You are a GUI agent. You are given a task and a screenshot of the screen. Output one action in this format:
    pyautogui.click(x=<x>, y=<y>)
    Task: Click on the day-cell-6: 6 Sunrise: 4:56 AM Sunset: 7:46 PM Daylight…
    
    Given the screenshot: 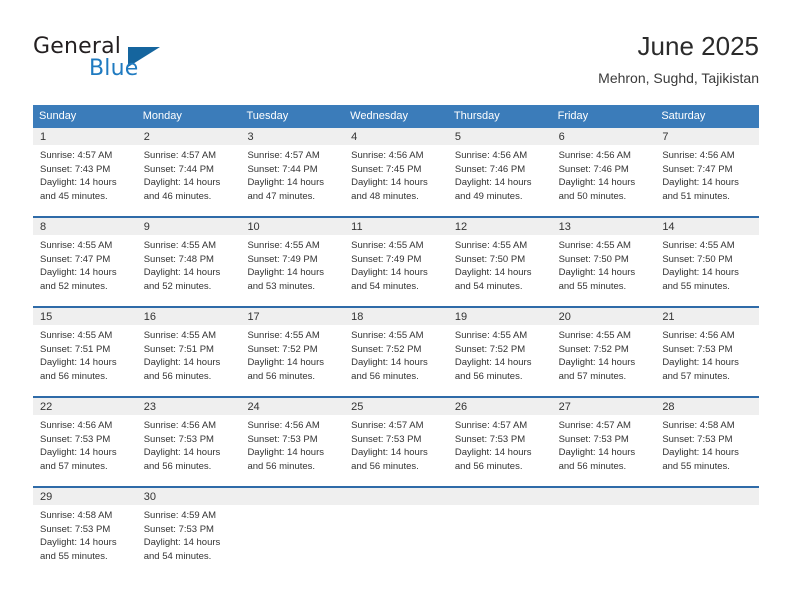 What is the action you would take?
    pyautogui.click(x=603, y=172)
    